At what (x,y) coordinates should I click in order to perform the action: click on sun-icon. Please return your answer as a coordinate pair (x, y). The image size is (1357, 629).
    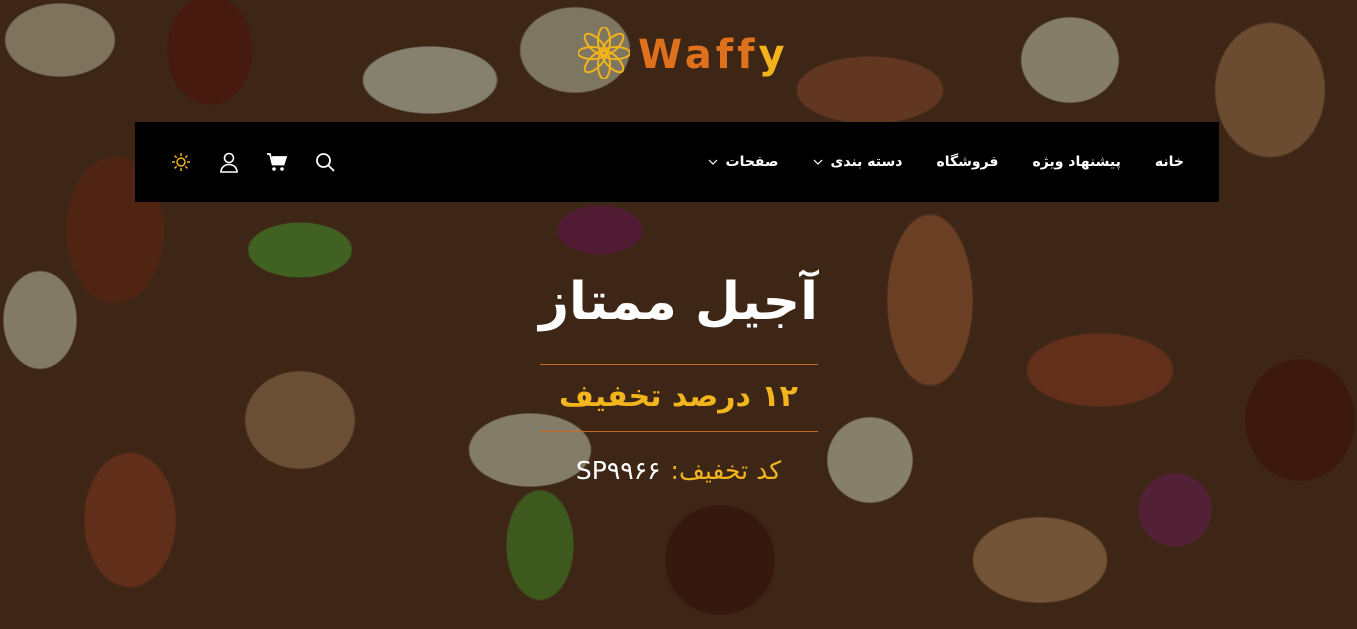
    Looking at the image, I should click on (181, 162).